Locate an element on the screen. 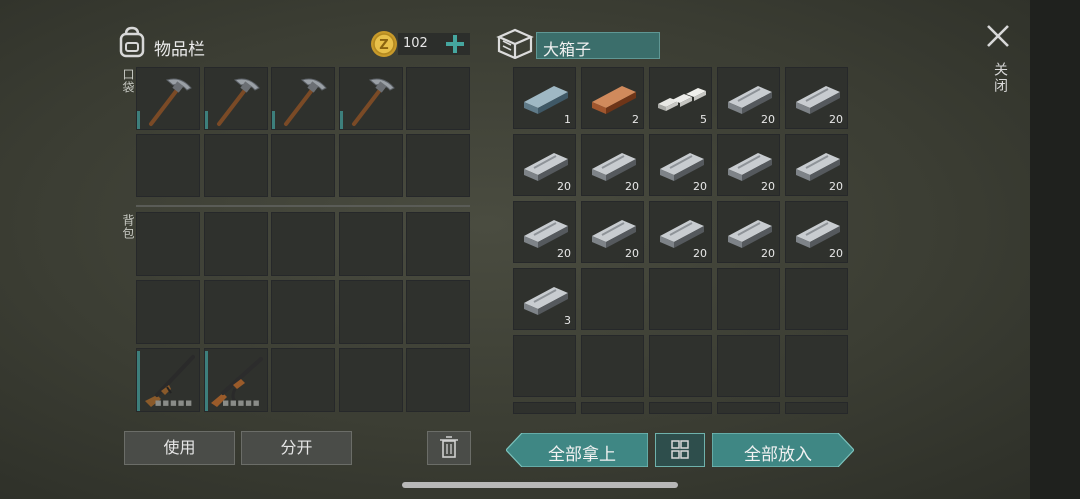  container-title: 大箱子 is located at coordinates (567, 49).